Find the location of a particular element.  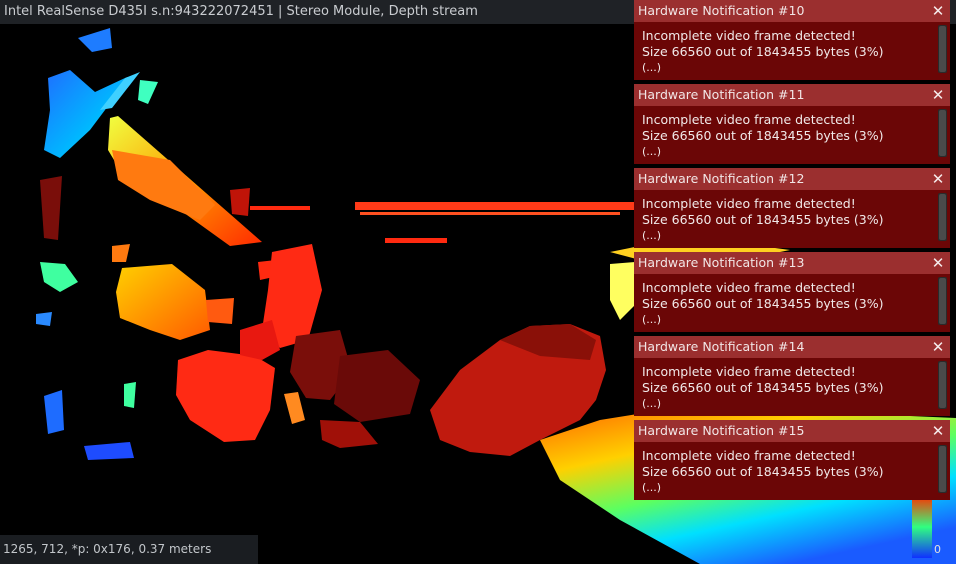

notification-title: Hardware Notification #10 is located at coordinates (721, 10).